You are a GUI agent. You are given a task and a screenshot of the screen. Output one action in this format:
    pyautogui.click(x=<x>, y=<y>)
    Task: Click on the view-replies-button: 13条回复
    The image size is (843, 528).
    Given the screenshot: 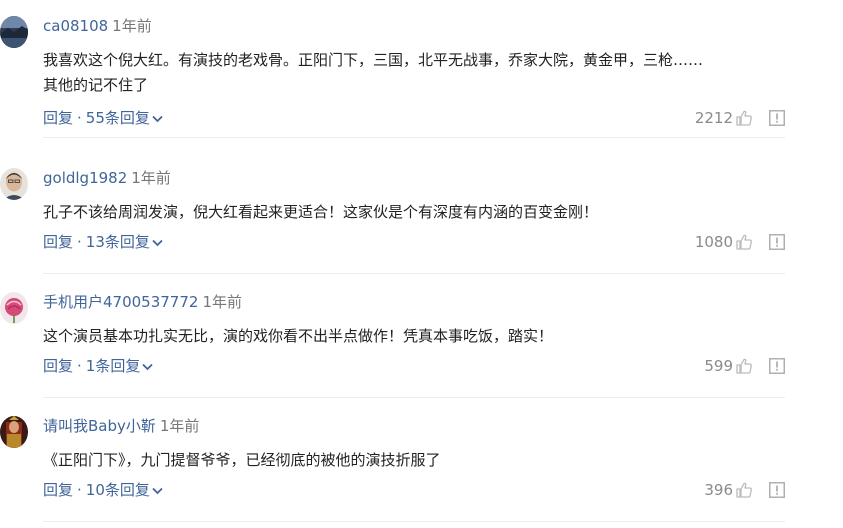 What is the action you would take?
    pyautogui.click(x=124, y=242)
    